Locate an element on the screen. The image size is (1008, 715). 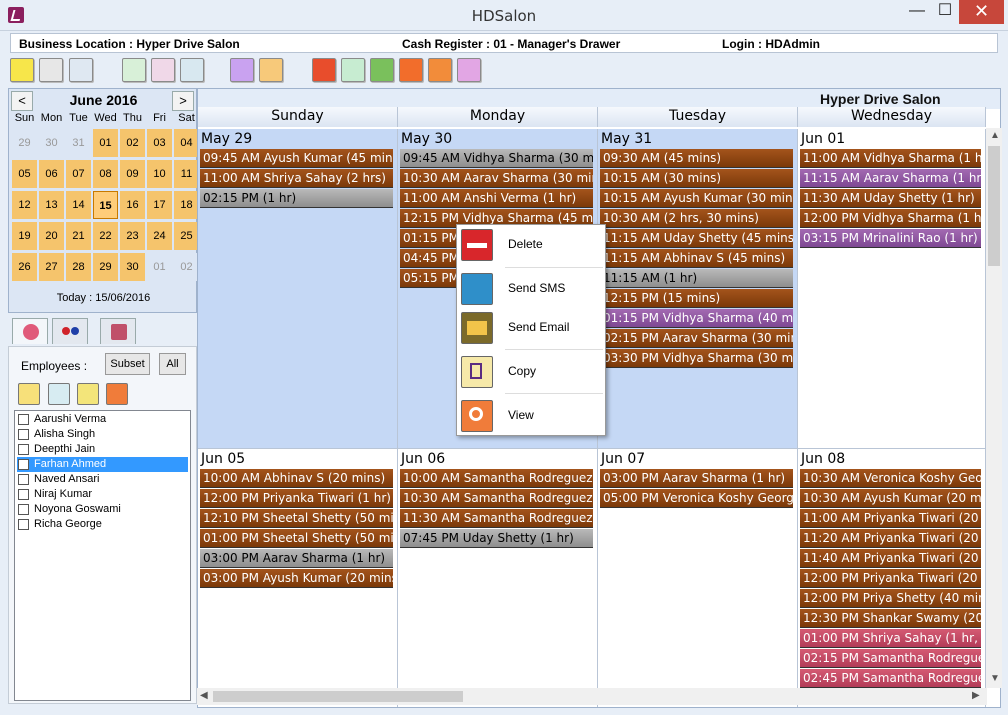
employee-item: Aarushi Verma is located at coordinates (102, 419).